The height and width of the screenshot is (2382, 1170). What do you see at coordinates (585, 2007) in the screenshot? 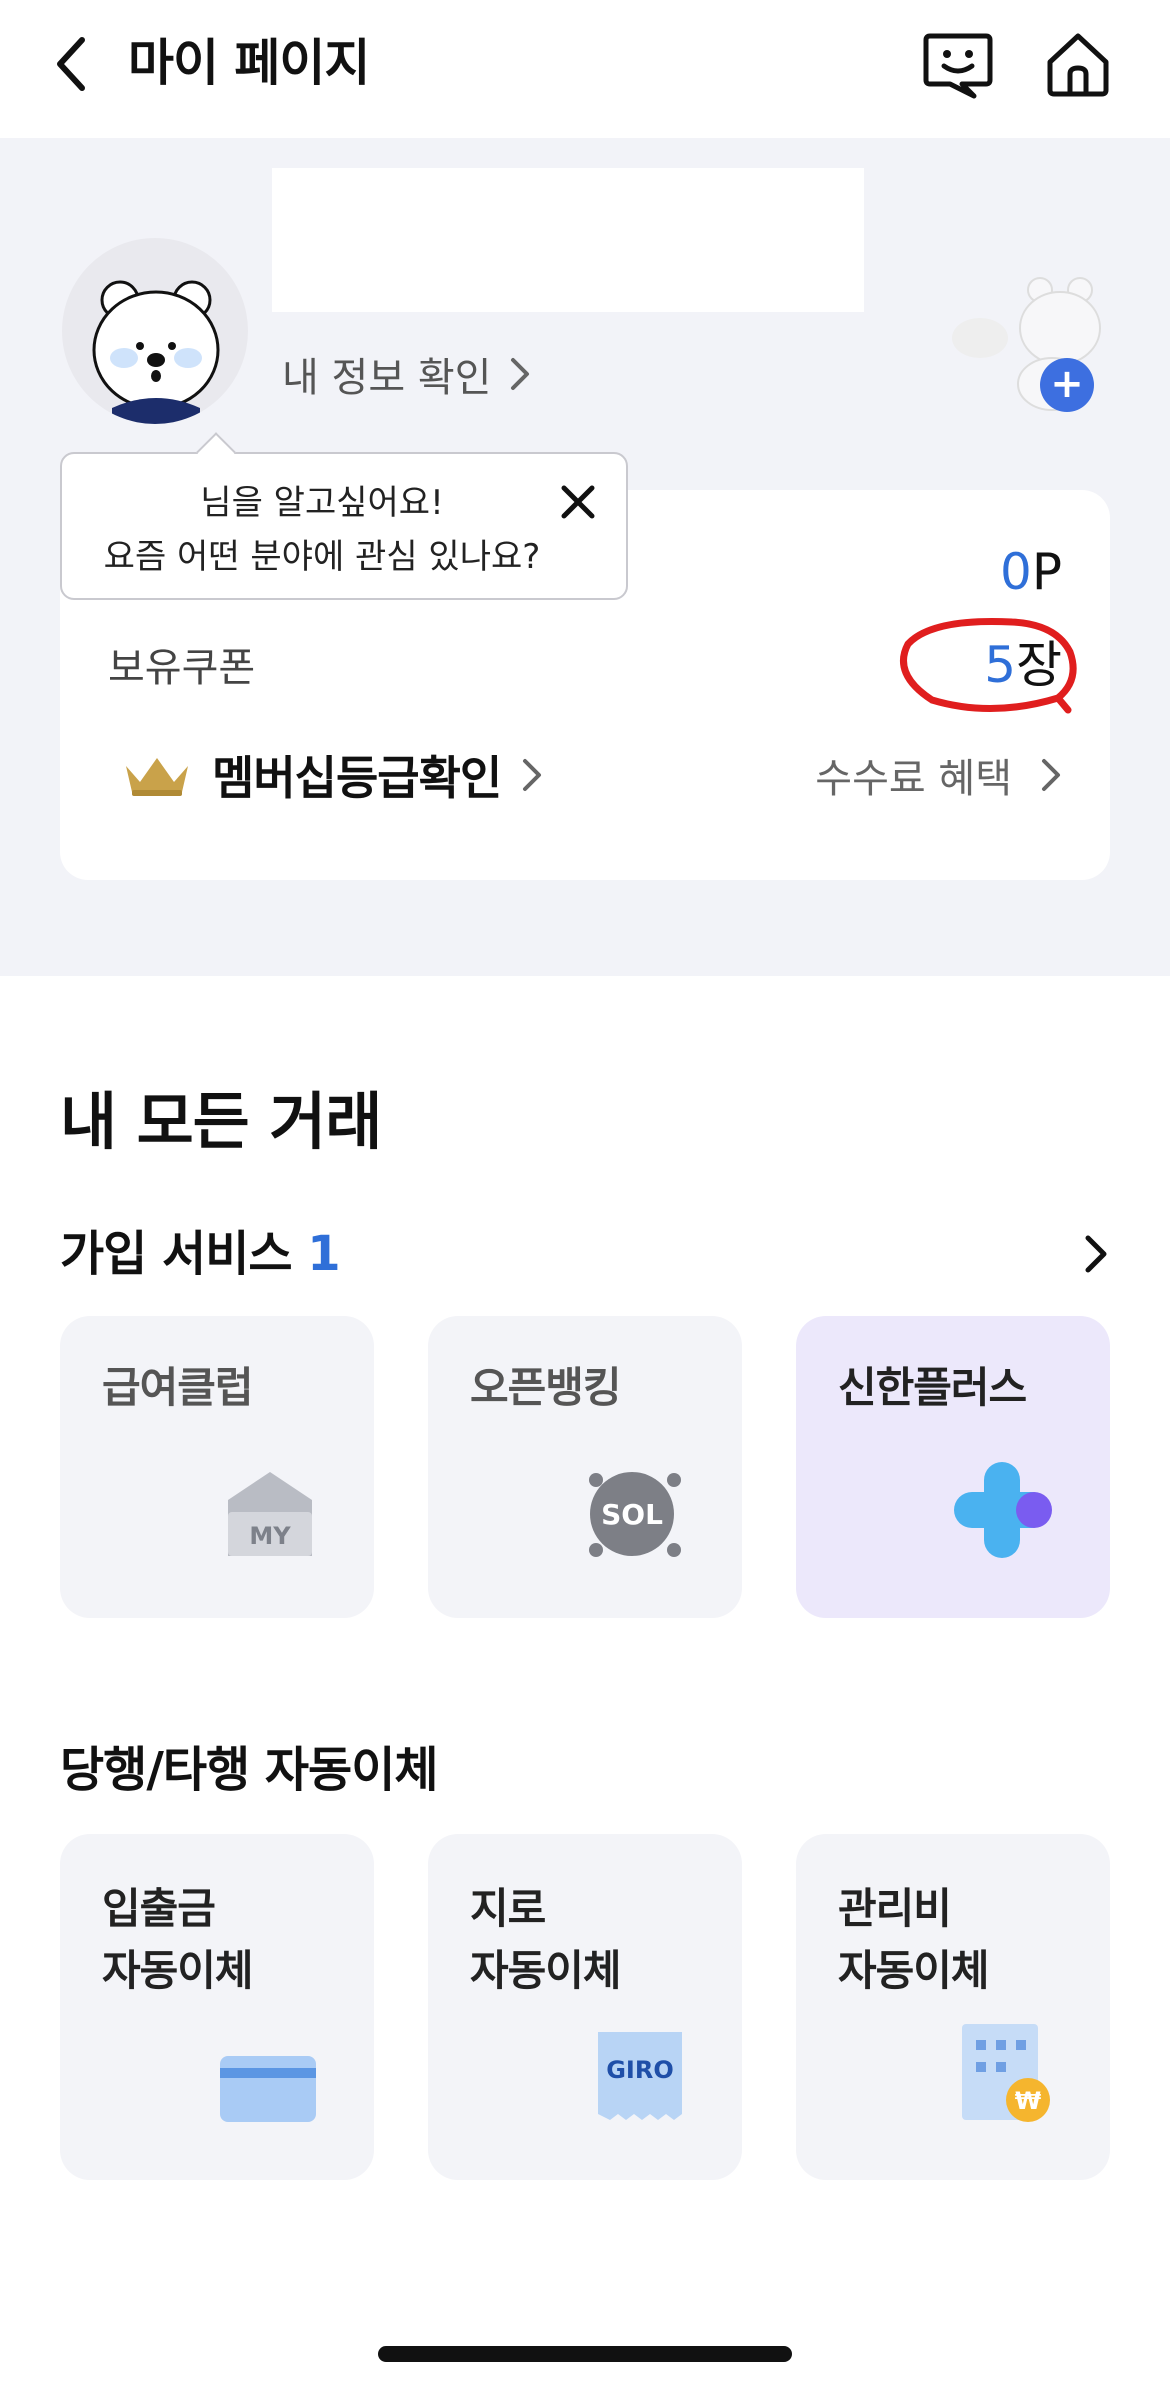
I see `auto-transfer-tile-giro: 지로 자동이체 GIRO` at bounding box center [585, 2007].